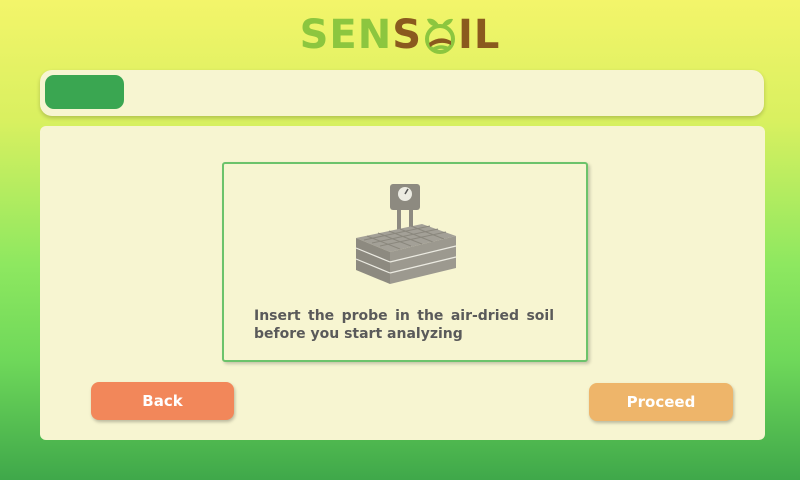  What do you see at coordinates (479, 35) in the screenshot?
I see `logo-text-il: IL` at bounding box center [479, 35].